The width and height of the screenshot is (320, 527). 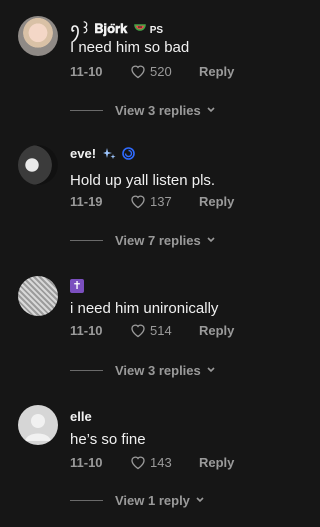 I want to click on comment-username-suffix: PS, so click(x=156, y=30).